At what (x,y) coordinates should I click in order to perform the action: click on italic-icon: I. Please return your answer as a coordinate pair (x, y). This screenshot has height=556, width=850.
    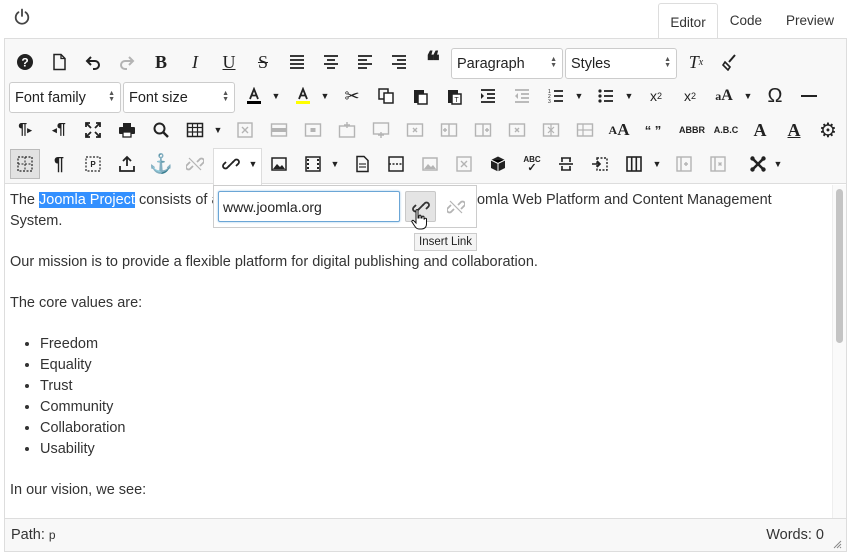
    Looking at the image, I should click on (195, 62).